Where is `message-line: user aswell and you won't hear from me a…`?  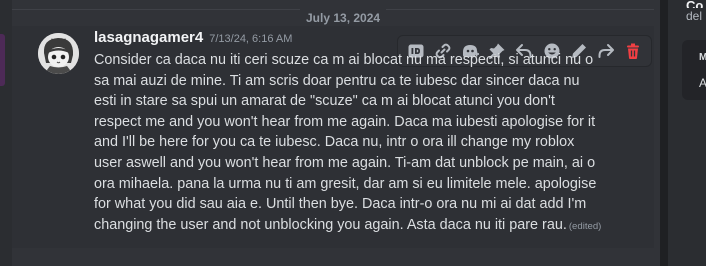 message-line: user aswell and you won't hear from me a… is located at coordinates (345, 162).